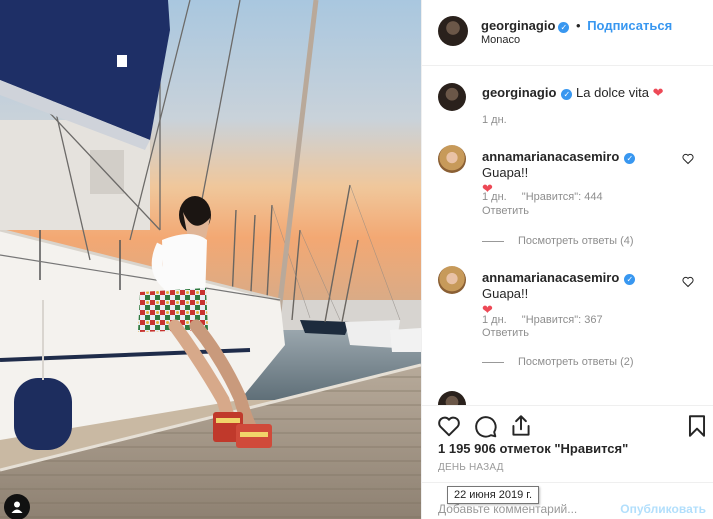  I want to click on author-username: georginagio, so click(518, 25).